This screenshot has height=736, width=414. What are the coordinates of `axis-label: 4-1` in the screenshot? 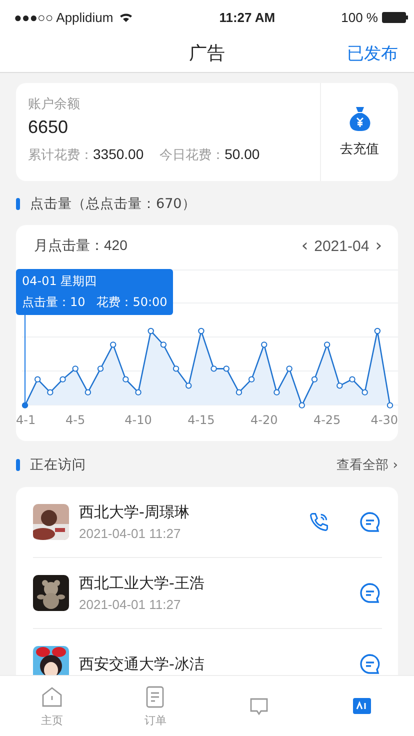 It's located at (26, 420).